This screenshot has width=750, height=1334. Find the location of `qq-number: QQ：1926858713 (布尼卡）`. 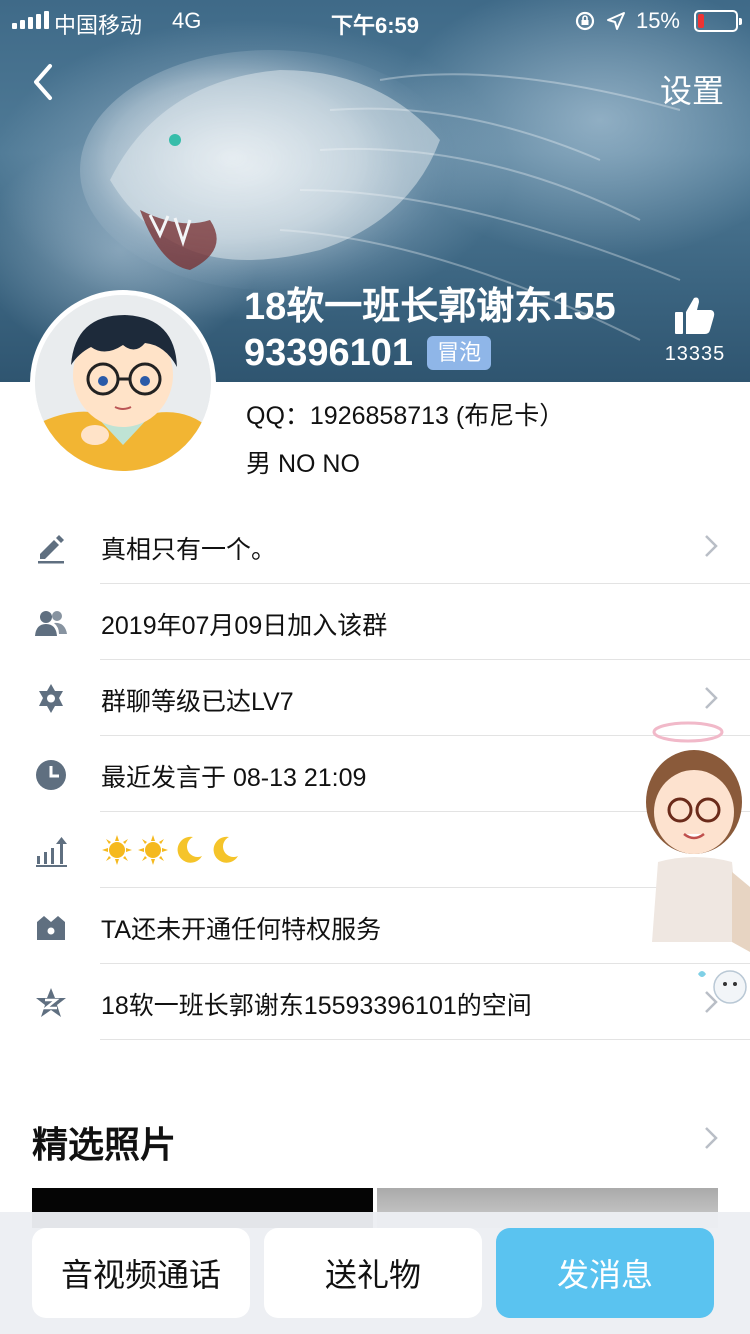

qq-number: QQ：1926858713 (布尼卡） is located at coordinates (405, 414).